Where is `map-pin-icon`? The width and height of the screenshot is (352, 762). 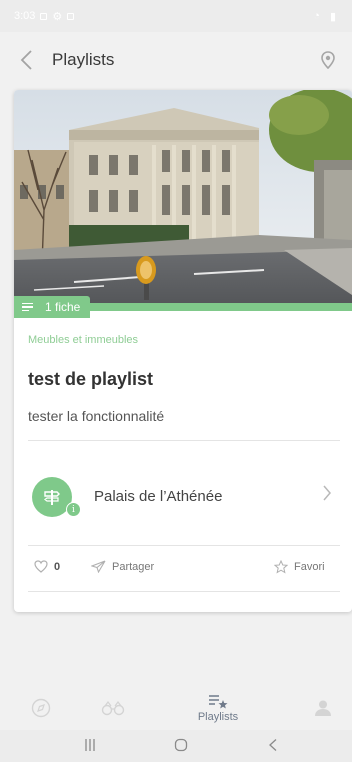 map-pin-icon is located at coordinates (328, 60).